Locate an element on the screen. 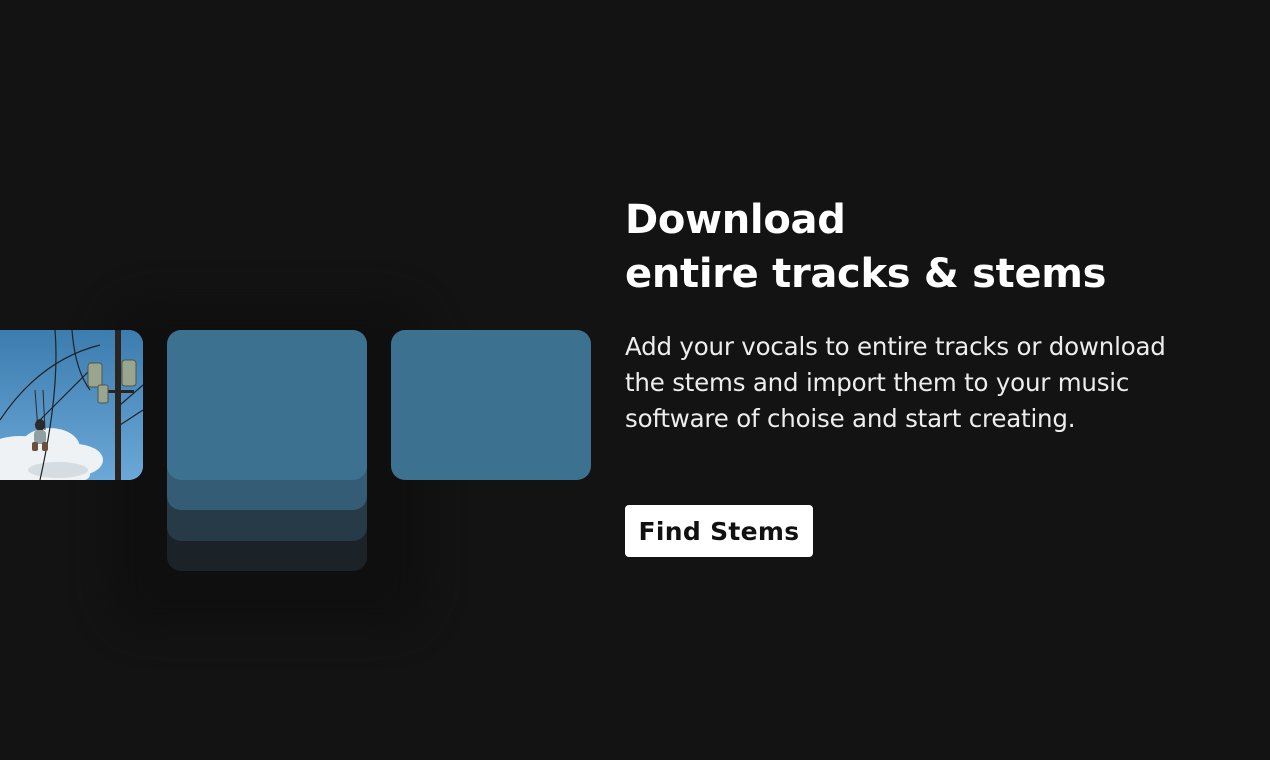 The width and height of the screenshot is (1270, 760). track-artwork-photo is located at coordinates (71, 405).